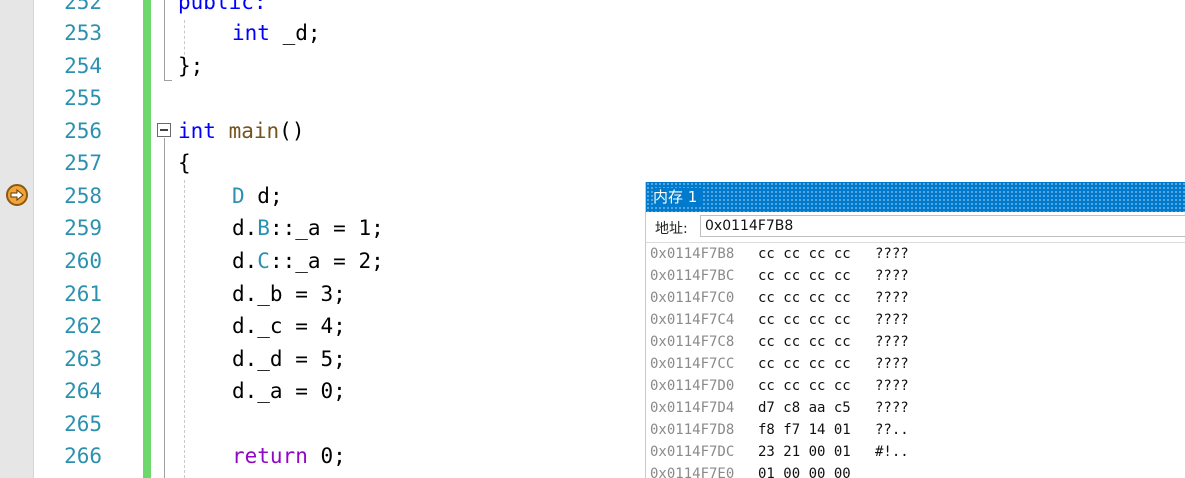 The image size is (1185, 478). Describe the element at coordinates (915, 197) in the screenshot. I see `memory-window-title-bar: 内存 1` at that location.